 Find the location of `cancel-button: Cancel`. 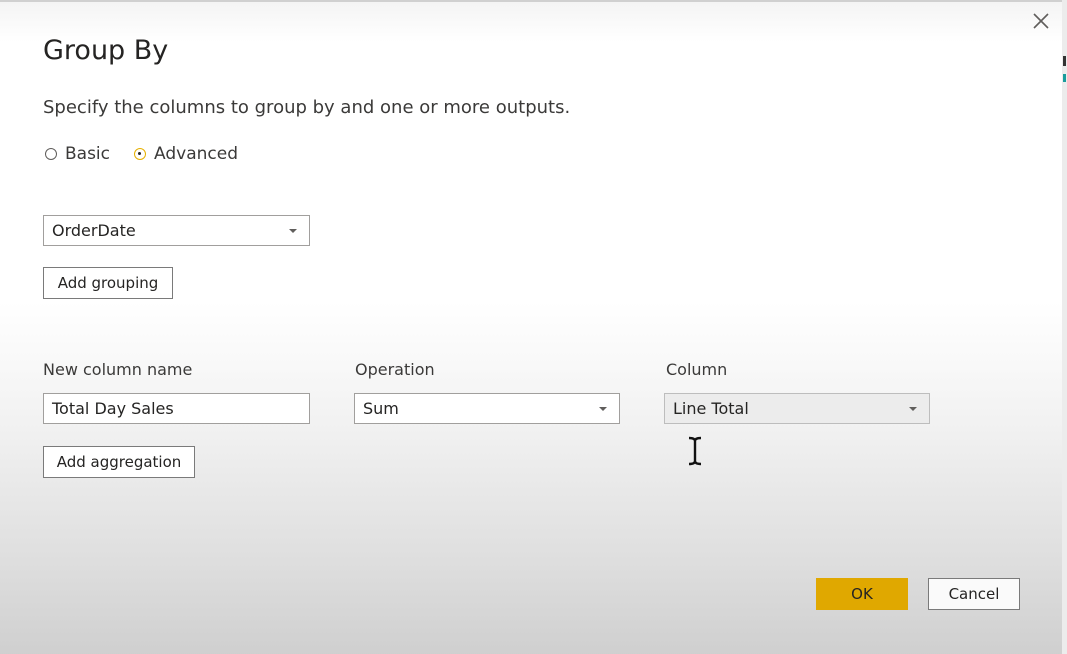

cancel-button: Cancel is located at coordinates (974, 594).